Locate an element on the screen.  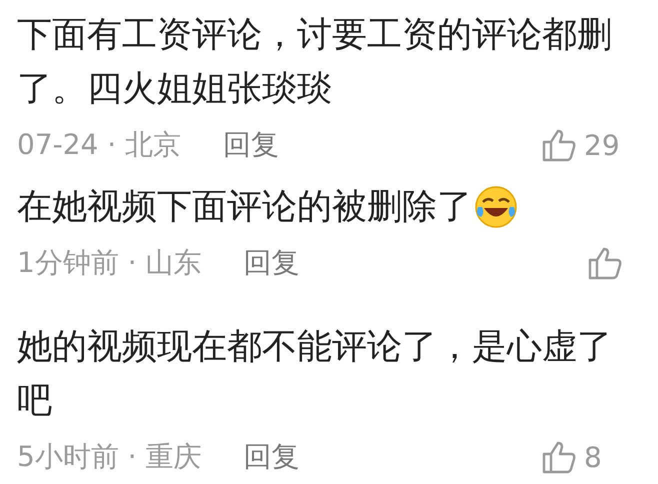
like-count: 8 is located at coordinates (593, 457).